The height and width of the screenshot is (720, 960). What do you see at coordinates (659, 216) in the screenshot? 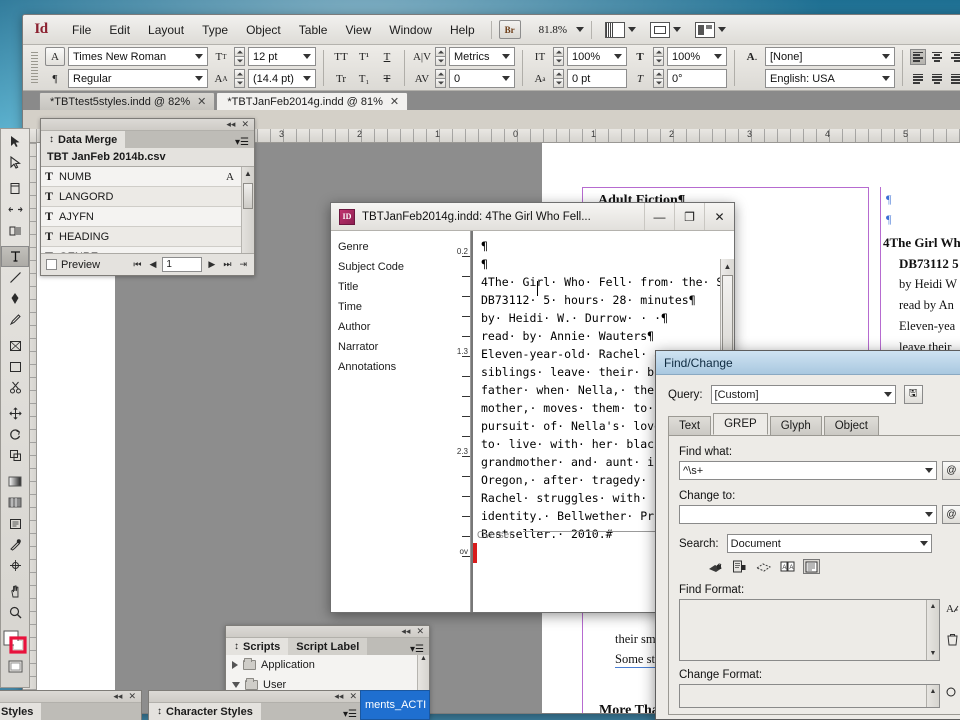
I see `minimize-button: —` at bounding box center [659, 216].